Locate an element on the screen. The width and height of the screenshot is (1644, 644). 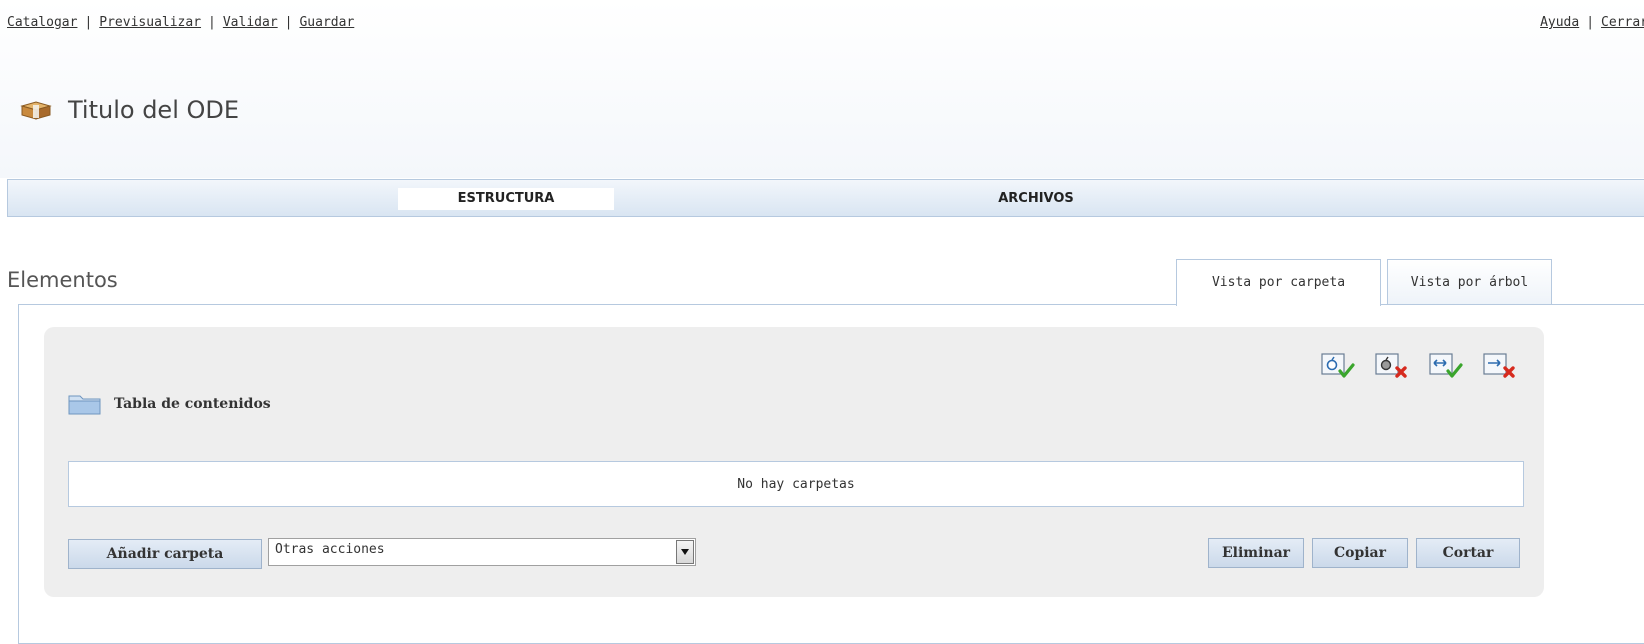
remove-node-icon is located at coordinates (1393, 366).